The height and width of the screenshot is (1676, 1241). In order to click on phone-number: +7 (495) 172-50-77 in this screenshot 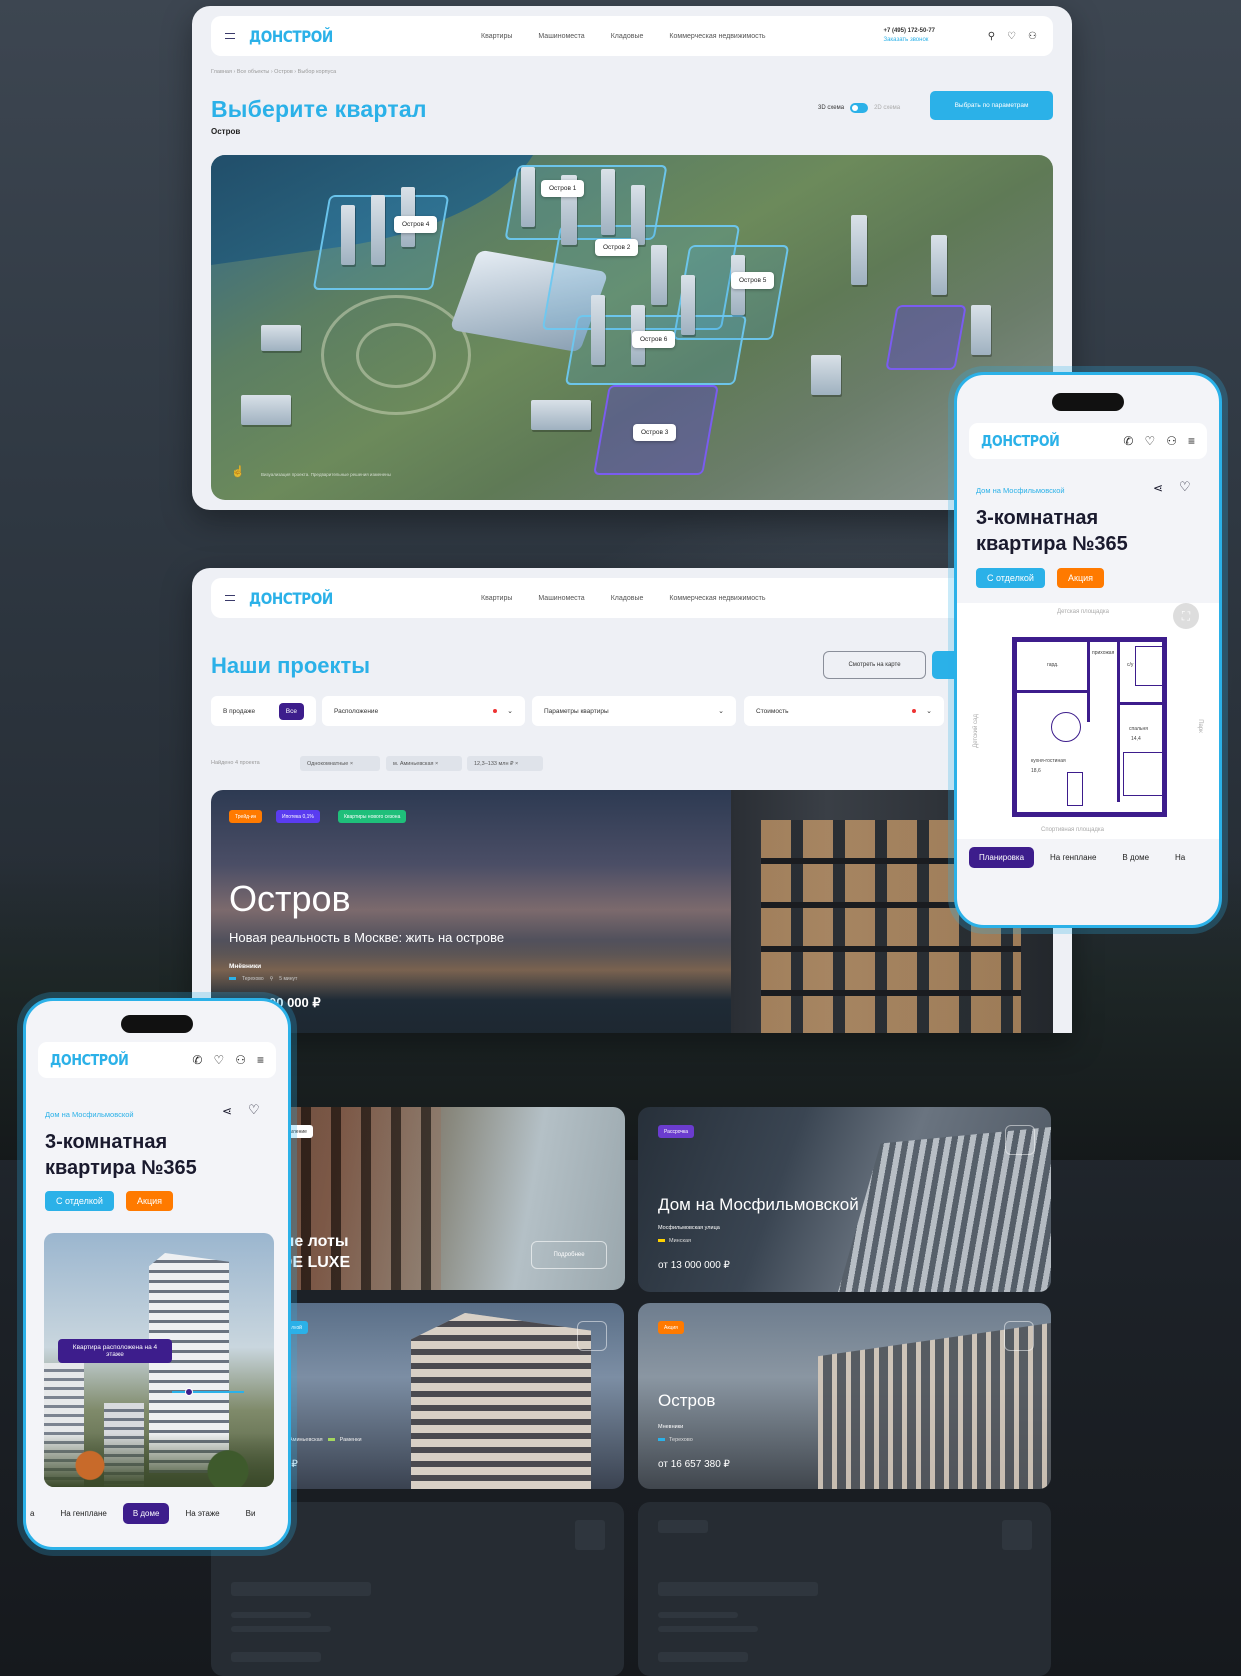, I will do `click(909, 31)`.